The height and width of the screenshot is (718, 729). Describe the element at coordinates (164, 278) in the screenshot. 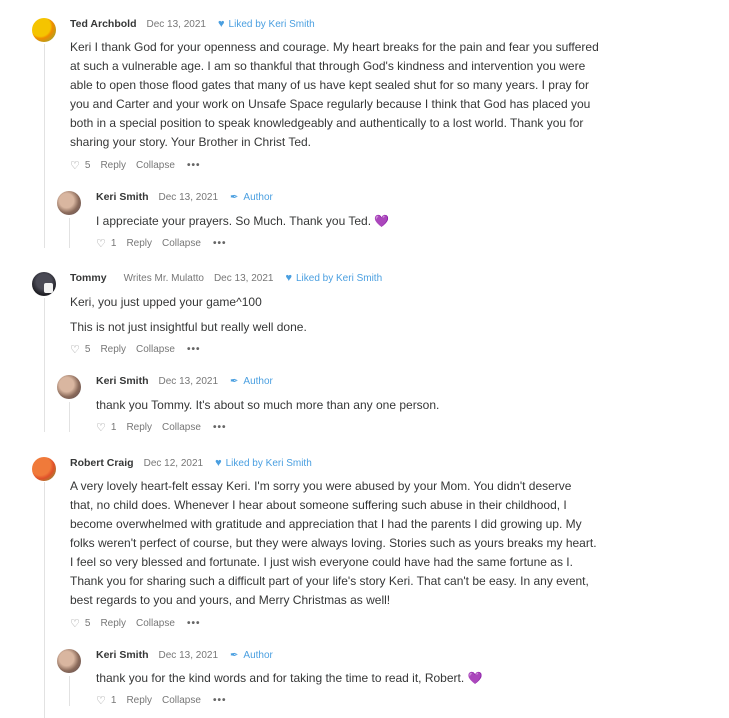

I see `commenter-subtitle: Writes Mr. Mulatto` at that location.